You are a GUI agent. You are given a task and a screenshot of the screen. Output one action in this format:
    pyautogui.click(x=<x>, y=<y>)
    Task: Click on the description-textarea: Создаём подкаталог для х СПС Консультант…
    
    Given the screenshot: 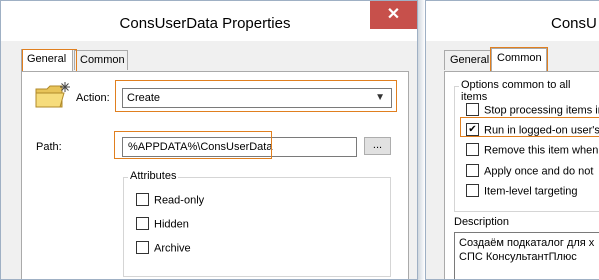 What is the action you would take?
    pyautogui.click(x=526, y=255)
    